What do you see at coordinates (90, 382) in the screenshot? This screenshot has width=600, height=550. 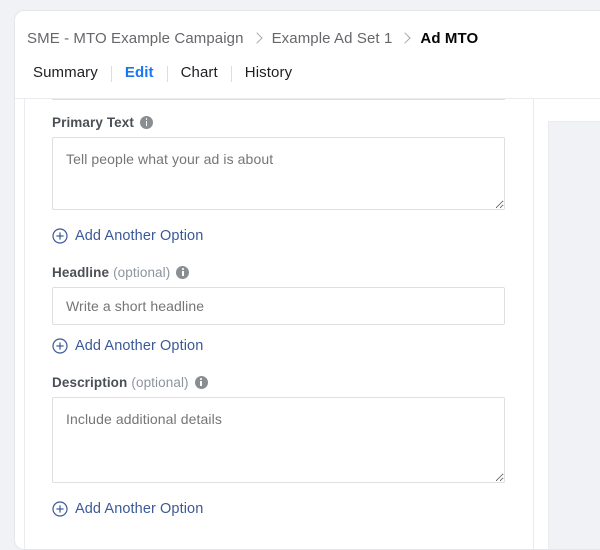 I see `description-label-text: Description` at bounding box center [90, 382].